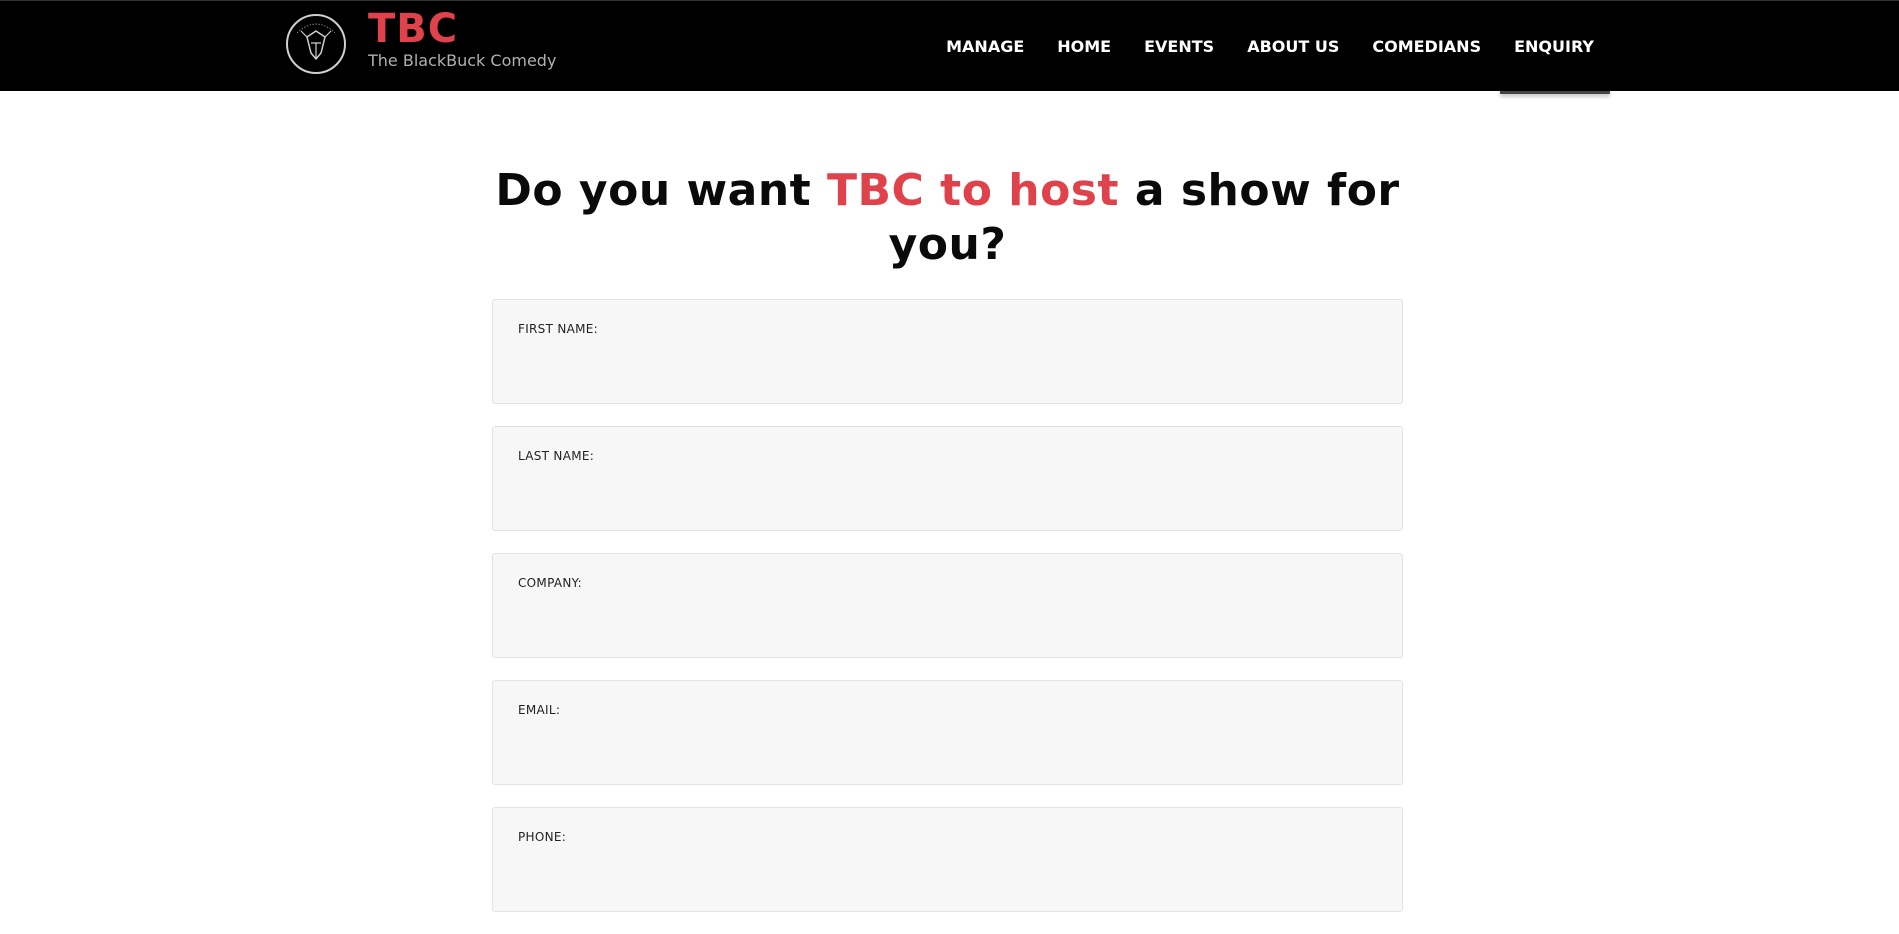  What do you see at coordinates (542, 837) in the screenshot?
I see `phone-label: PHONE:` at bounding box center [542, 837].